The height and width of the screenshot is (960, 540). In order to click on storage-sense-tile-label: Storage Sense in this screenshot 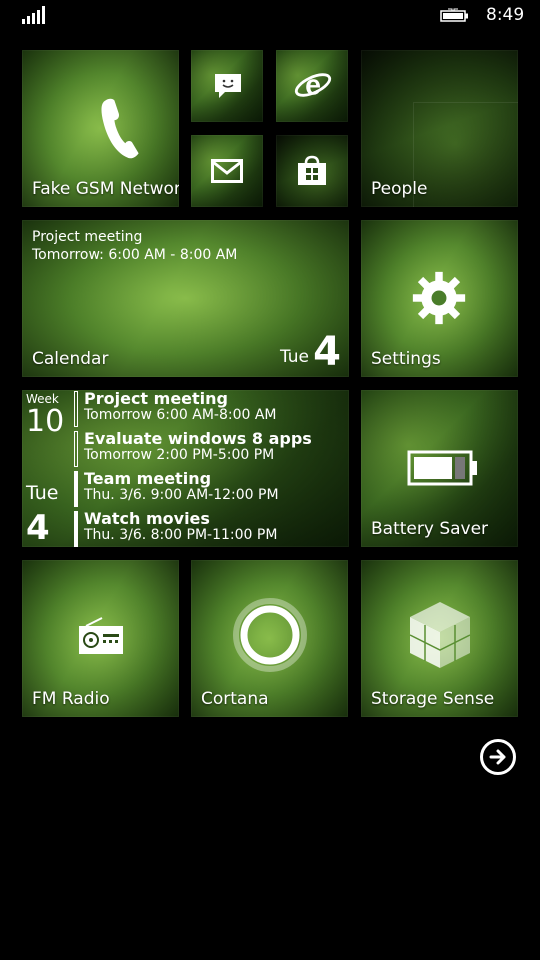, I will do `click(433, 699)`.